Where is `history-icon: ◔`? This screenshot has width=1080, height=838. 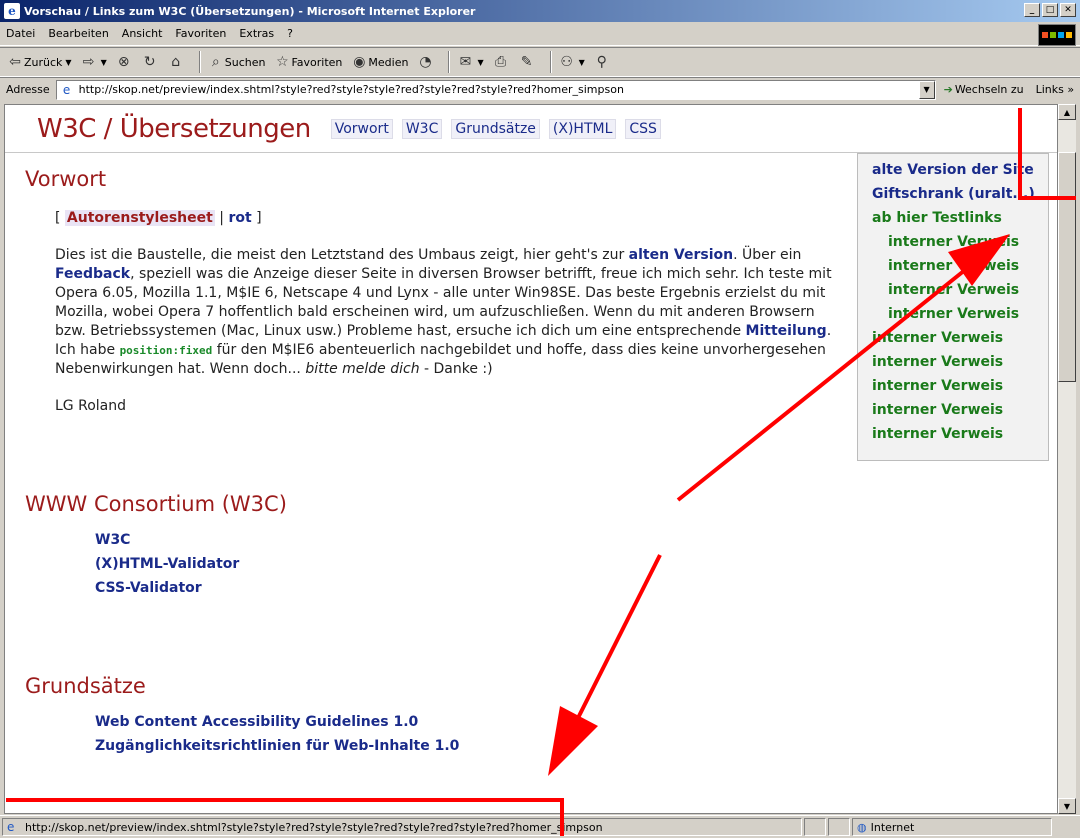
history-icon: ◔ is located at coordinates (425, 62).